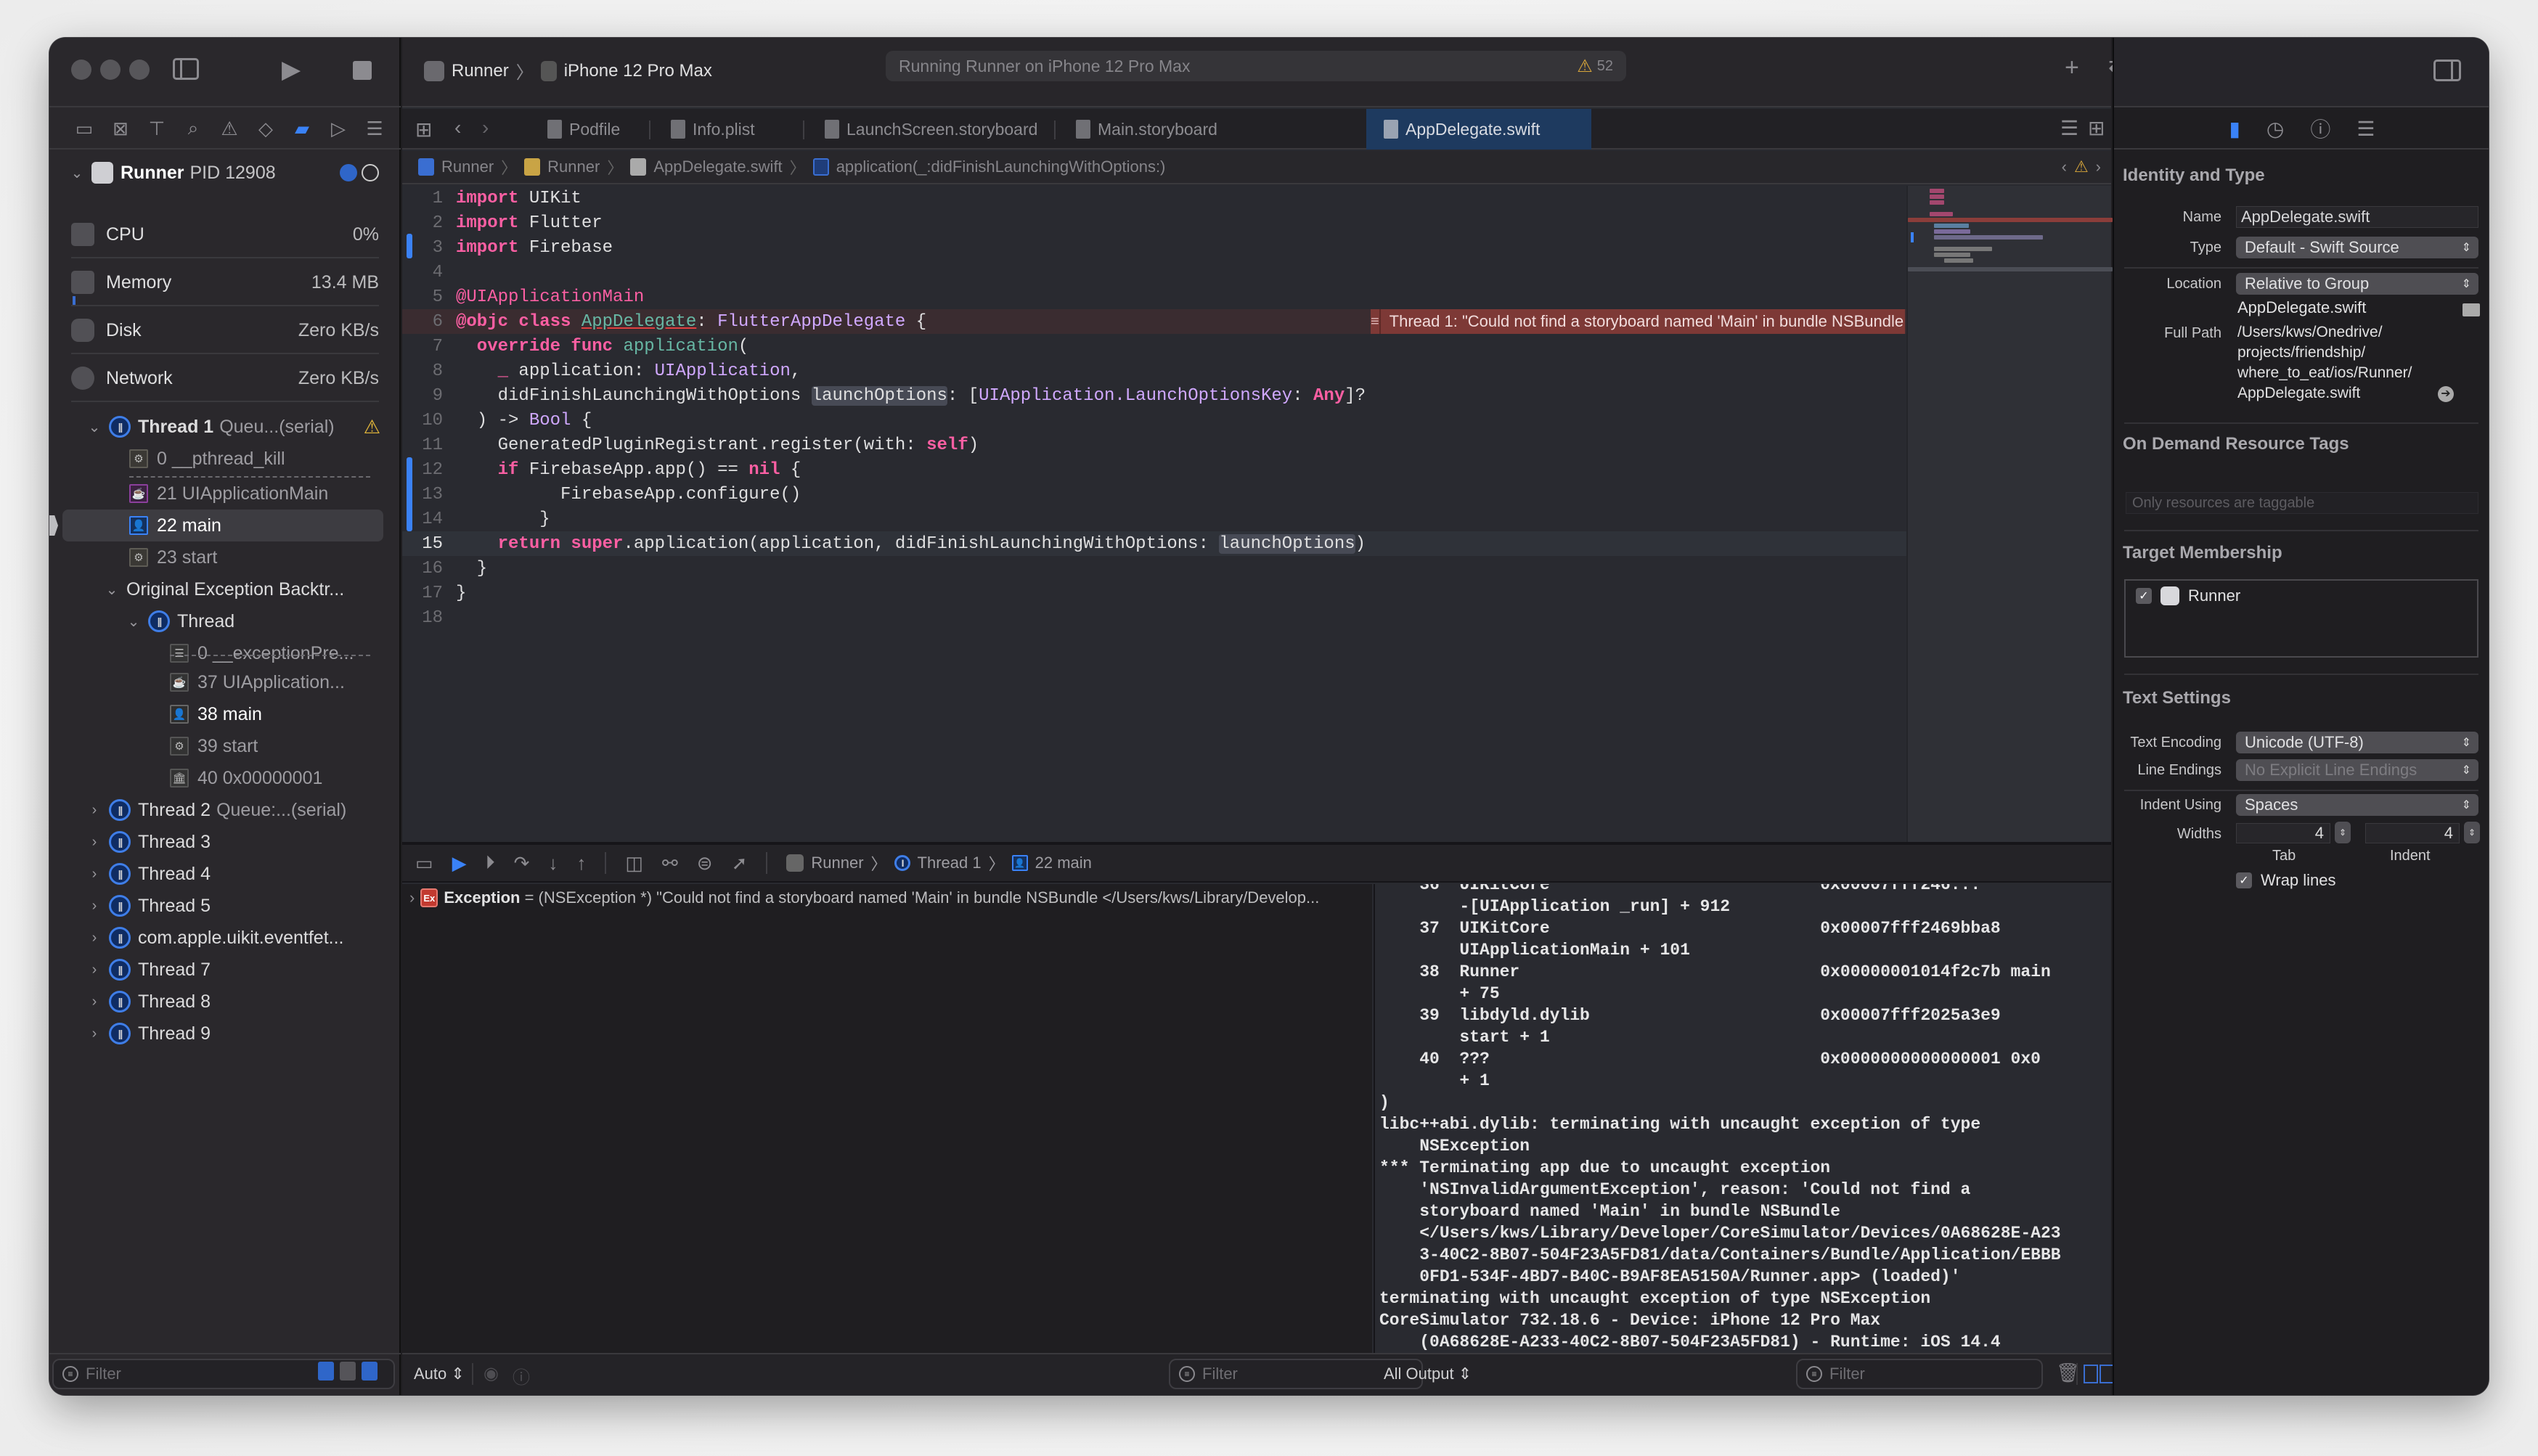 Image resolution: width=2538 pixels, height=1456 pixels. What do you see at coordinates (225, 1002) in the screenshot?
I see `thread-row: › ||| Thread 8` at bounding box center [225, 1002].